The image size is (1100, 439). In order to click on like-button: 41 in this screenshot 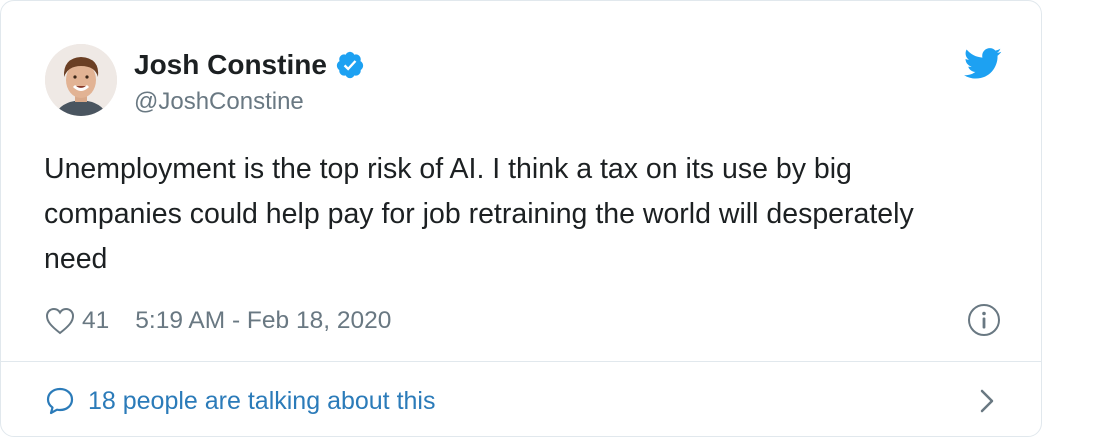, I will do `click(77, 321)`.